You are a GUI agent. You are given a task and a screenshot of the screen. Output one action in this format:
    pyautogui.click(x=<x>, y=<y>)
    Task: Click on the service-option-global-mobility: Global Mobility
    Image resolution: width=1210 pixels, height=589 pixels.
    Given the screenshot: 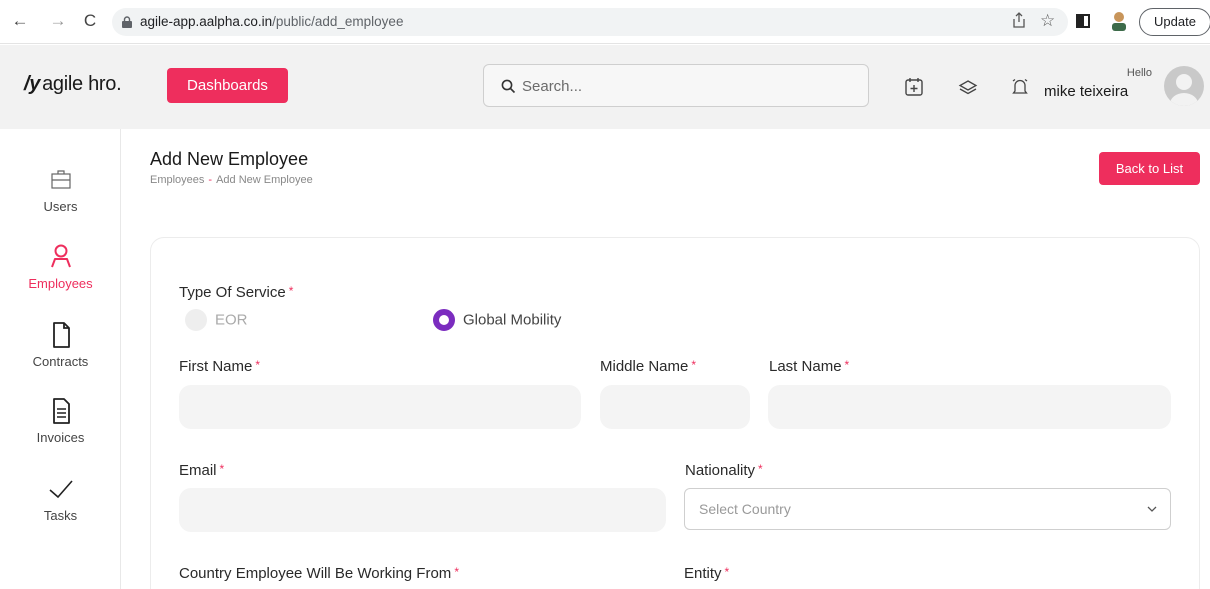 What is the action you would take?
    pyautogui.click(x=497, y=320)
    